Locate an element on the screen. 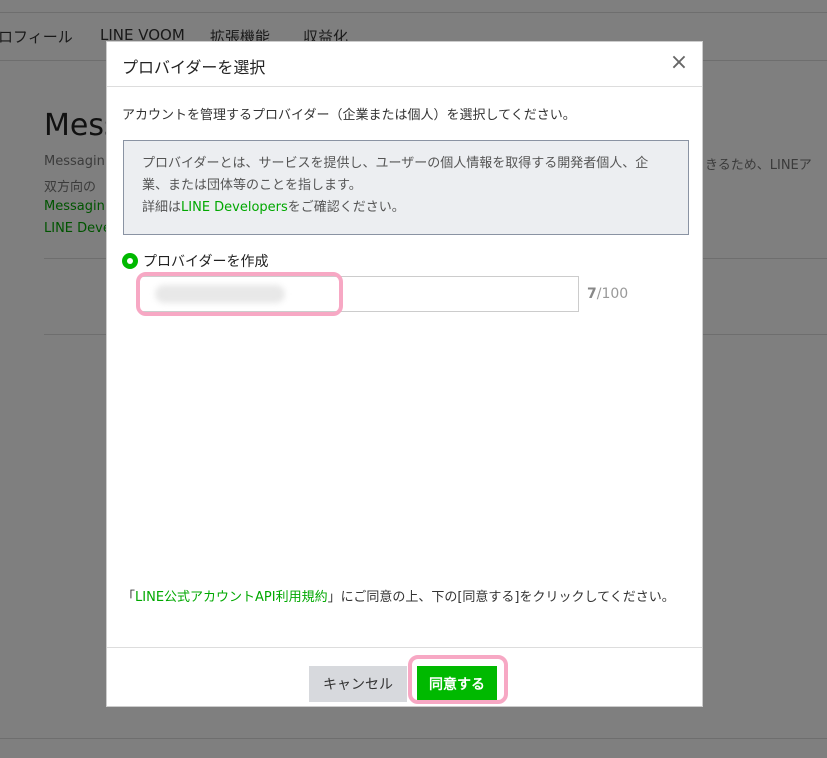 Image resolution: width=827 pixels, height=758 pixels. info-detail-suffix: をご確認ください。 is located at coordinates (346, 207).